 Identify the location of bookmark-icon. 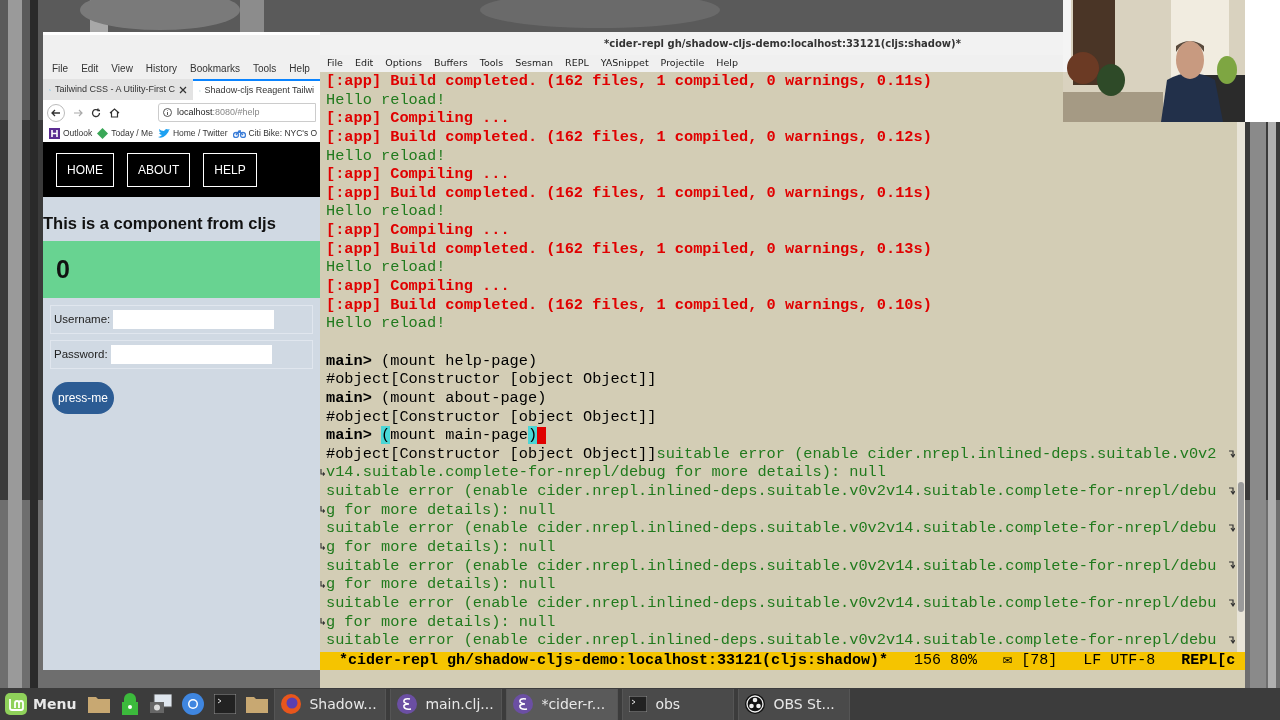
(54, 133).